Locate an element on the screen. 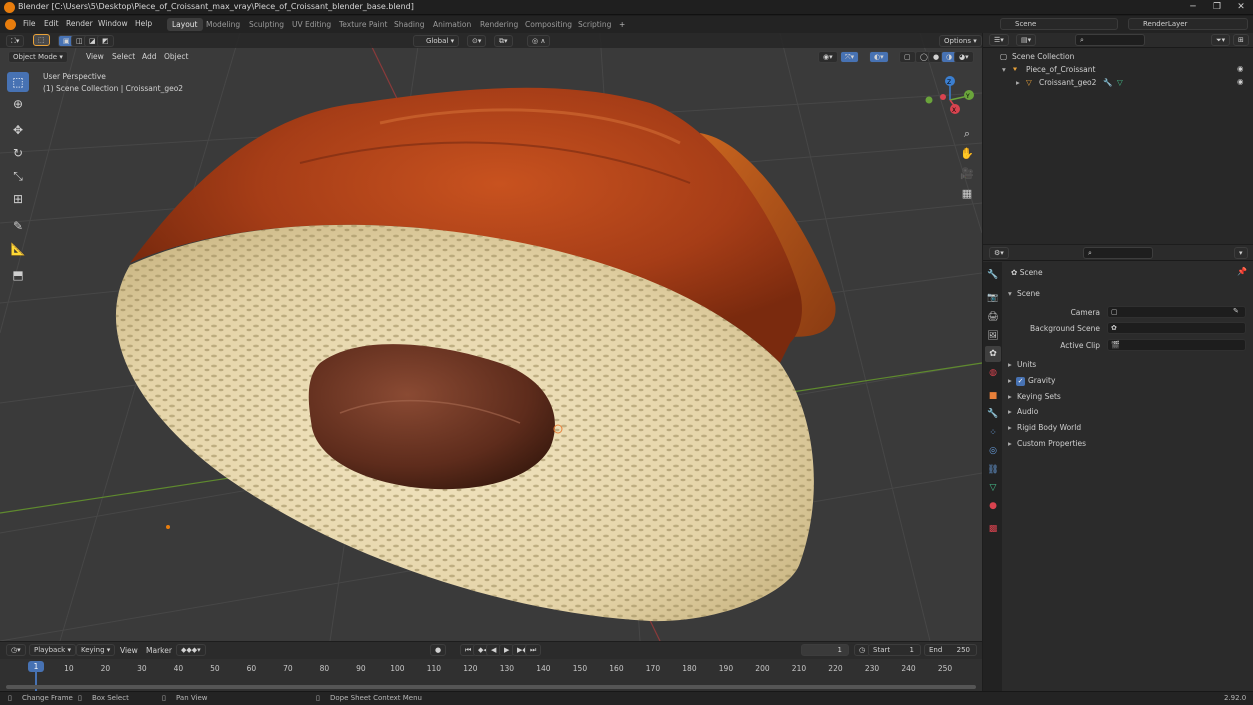  menu-edit: Edit is located at coordinates (51, 23).